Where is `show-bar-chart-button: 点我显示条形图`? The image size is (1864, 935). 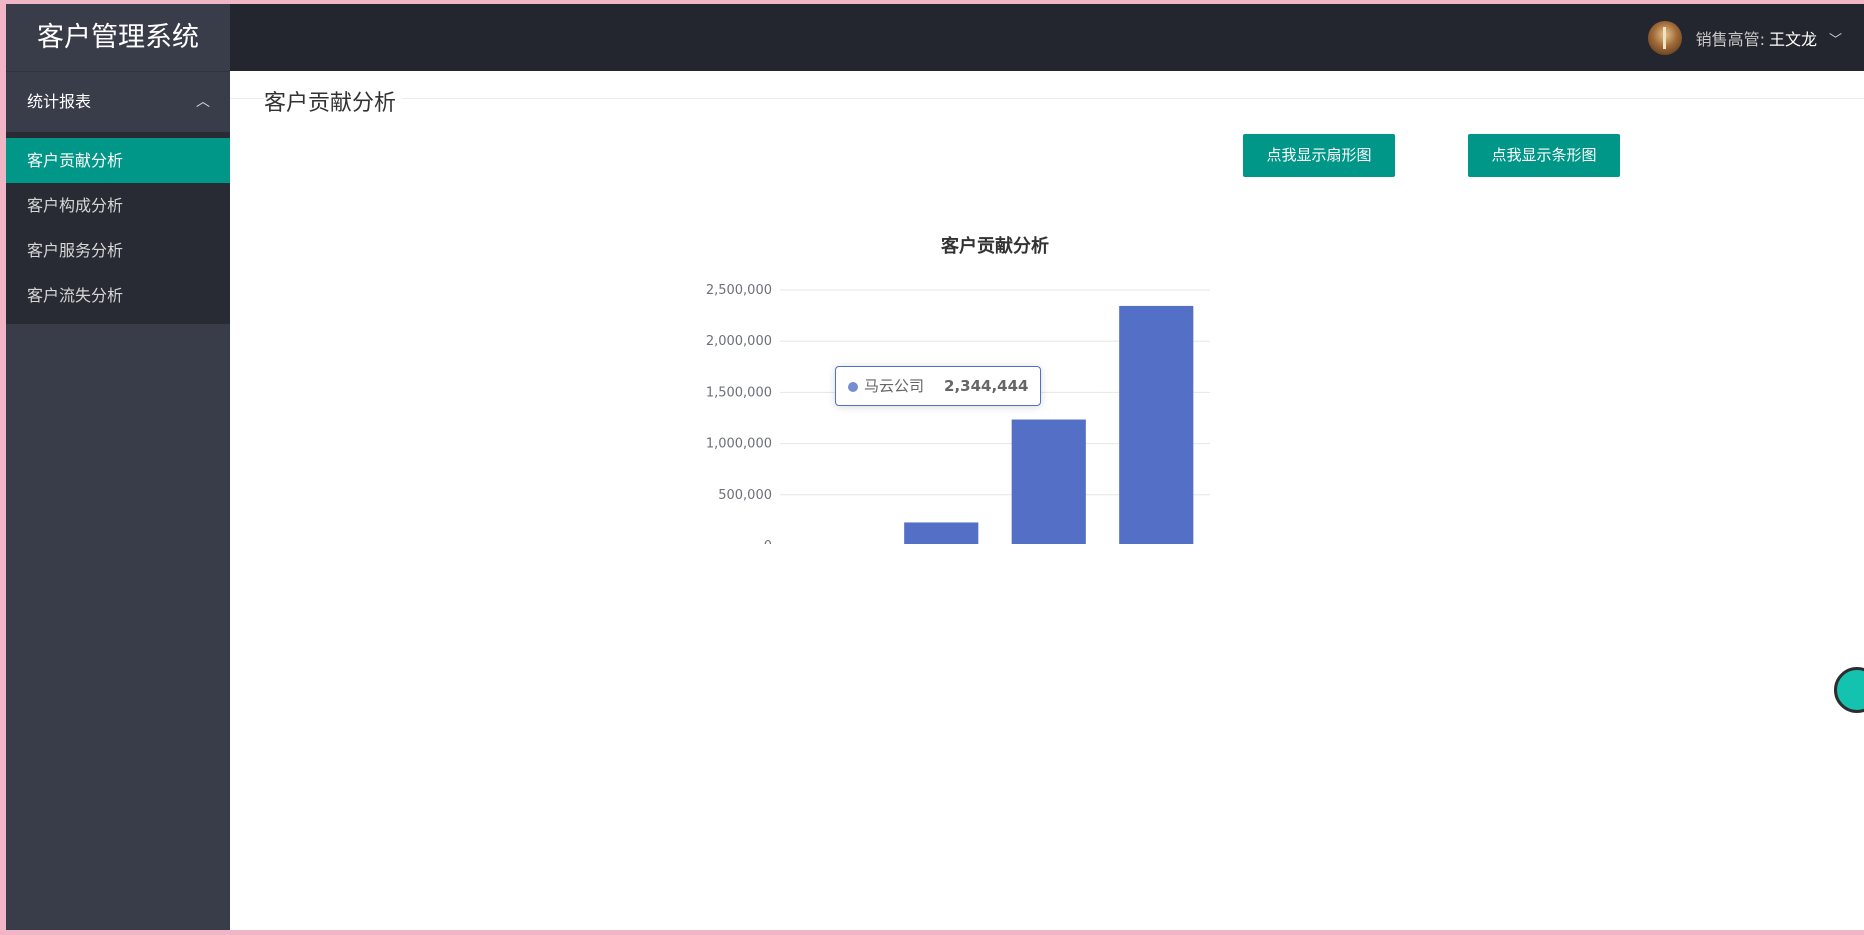
show-bar-chart-button: 点我显示条形图 is located at coordinates (1544, 155).